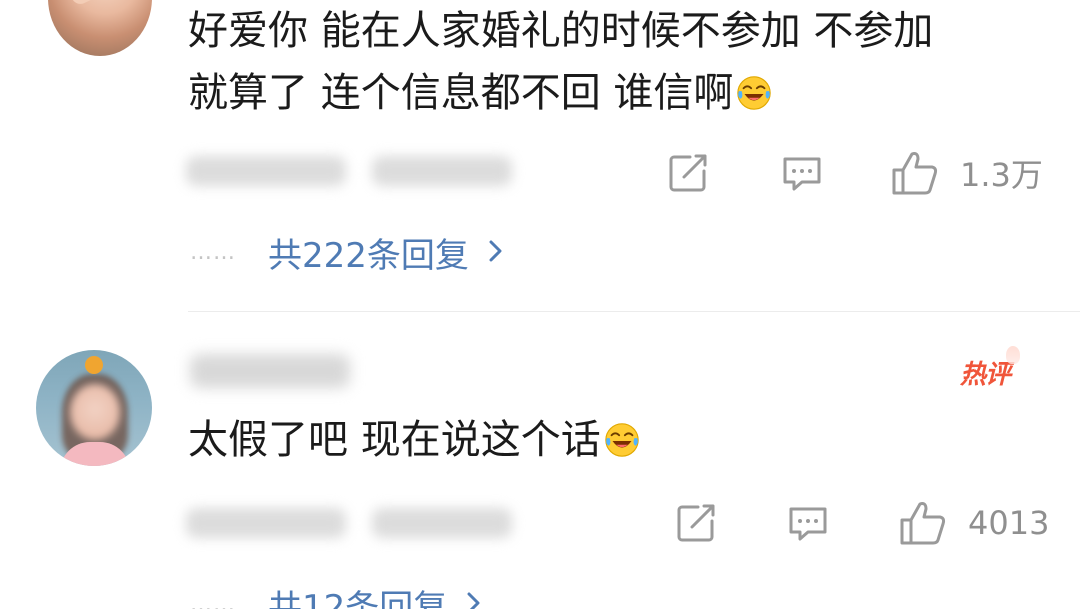 This screenshot has width=1080, height=609. I want to click on avatar-hand, so click(93, 3).